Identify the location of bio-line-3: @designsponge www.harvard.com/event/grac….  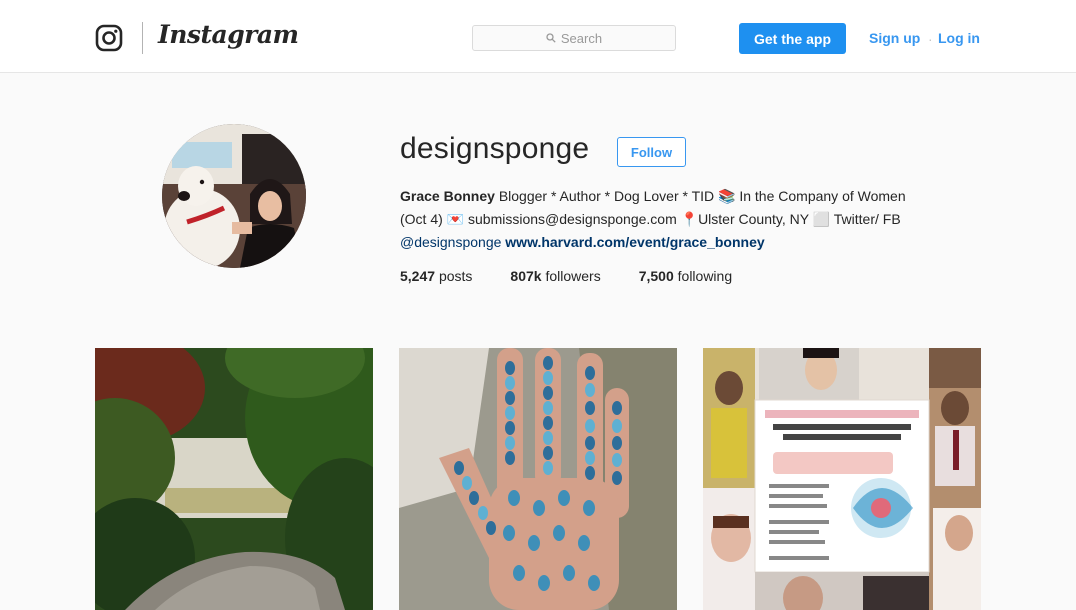
(690, 242).